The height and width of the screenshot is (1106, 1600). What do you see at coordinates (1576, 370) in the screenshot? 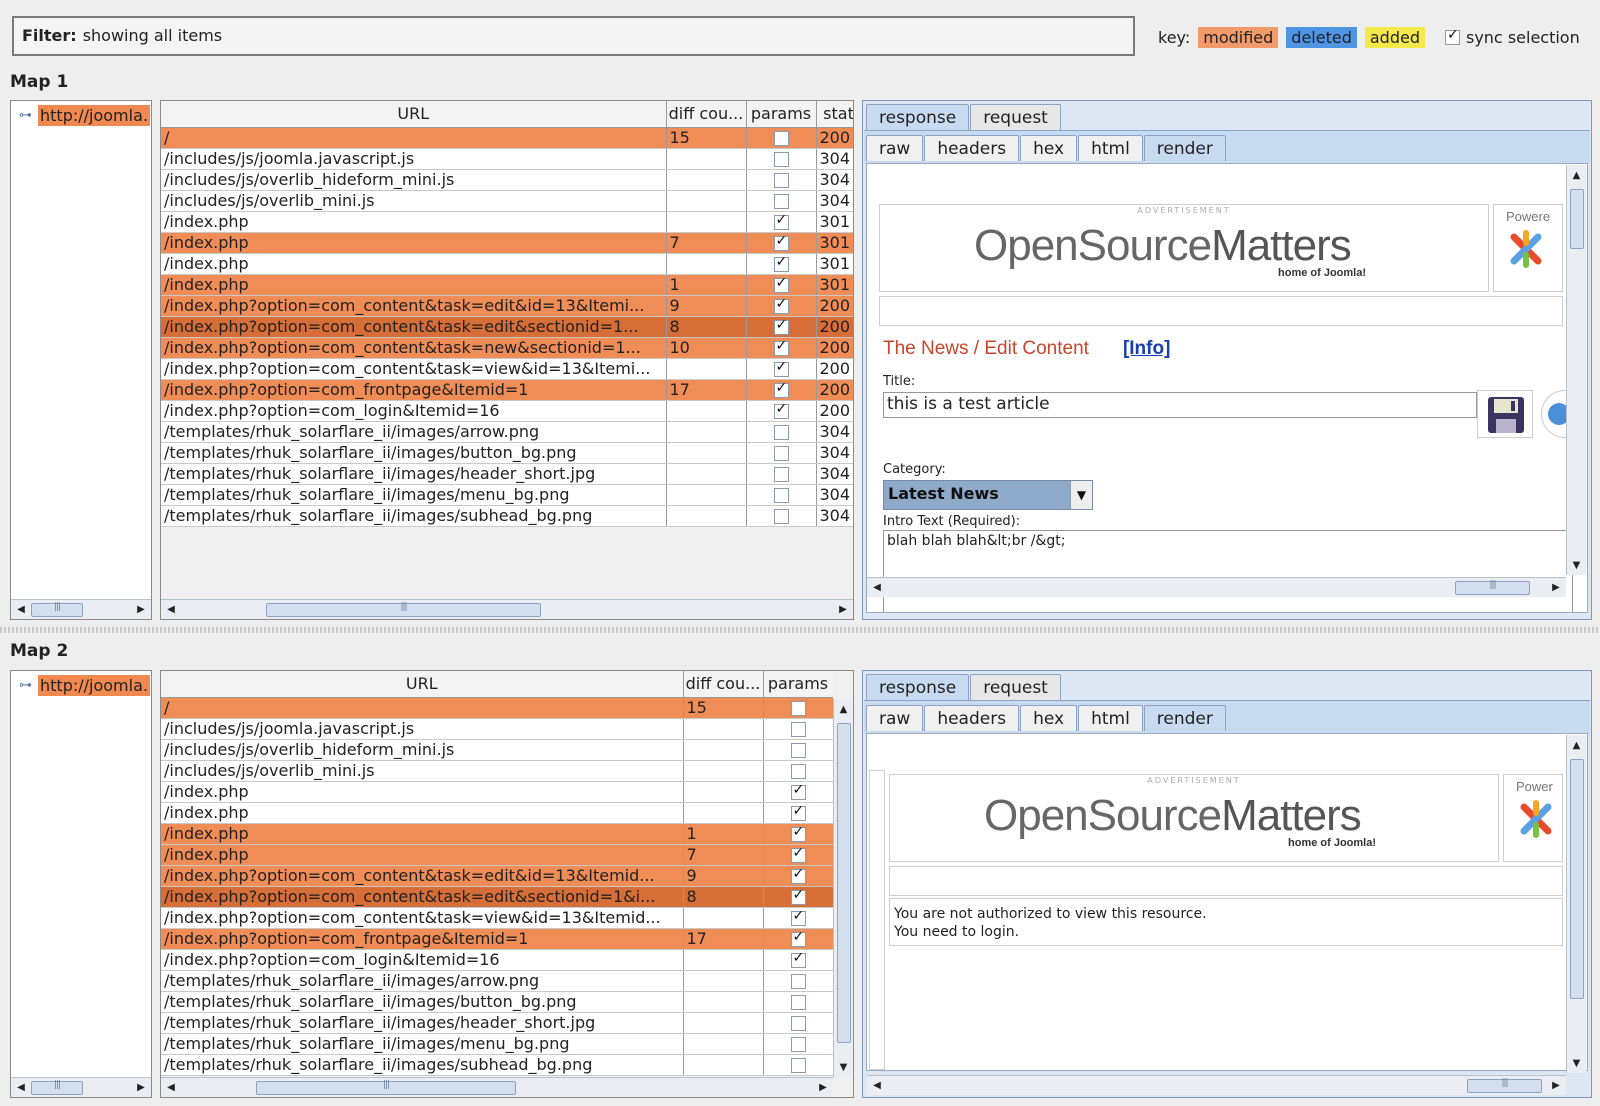
I see `map1-render-vscroll: ▲ ▼` at bounding box center [1576, 370].